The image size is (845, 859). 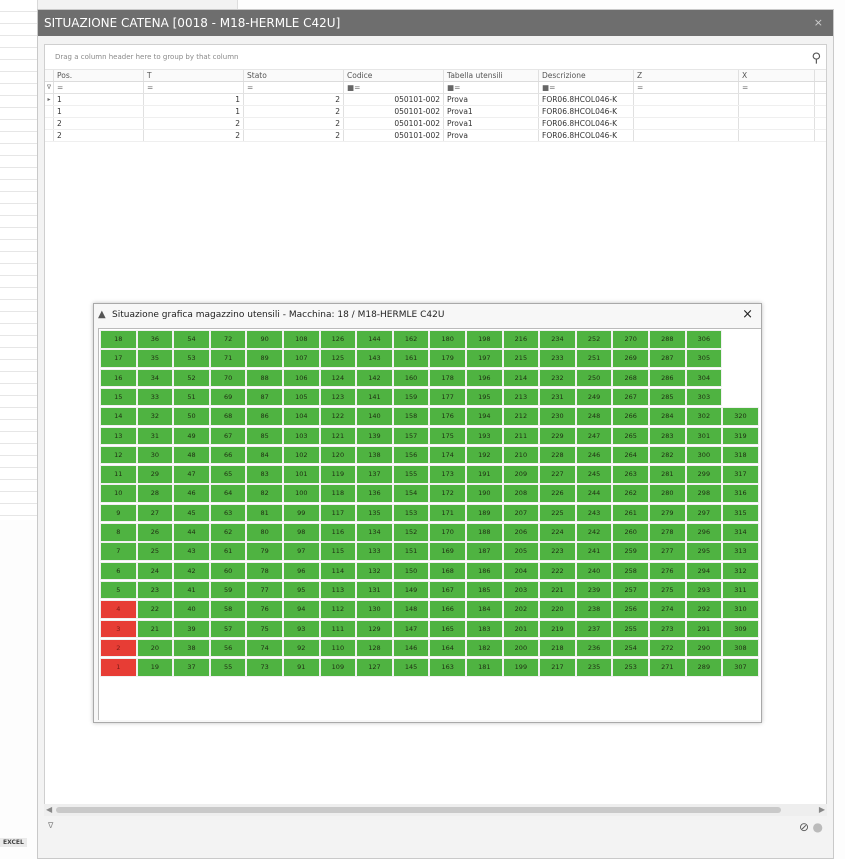 What do you see at coordinates (521, 416) in the screenshot?
I see `magazine-slot: 212` at bounding box center [521, 416].